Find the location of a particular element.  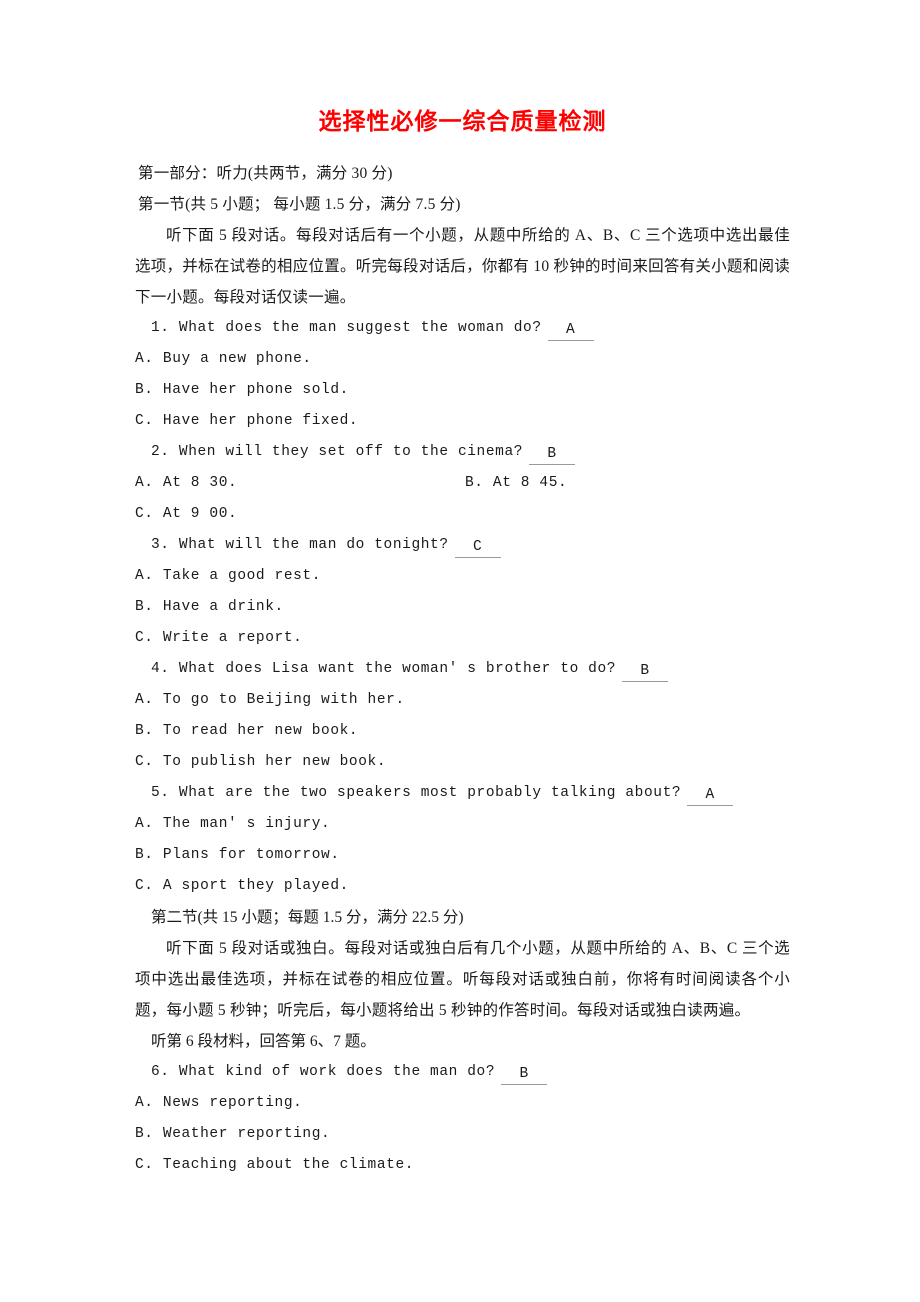

question-stem-text: 2. When will they set off to the cinema? is located at coordinates (337, 452).